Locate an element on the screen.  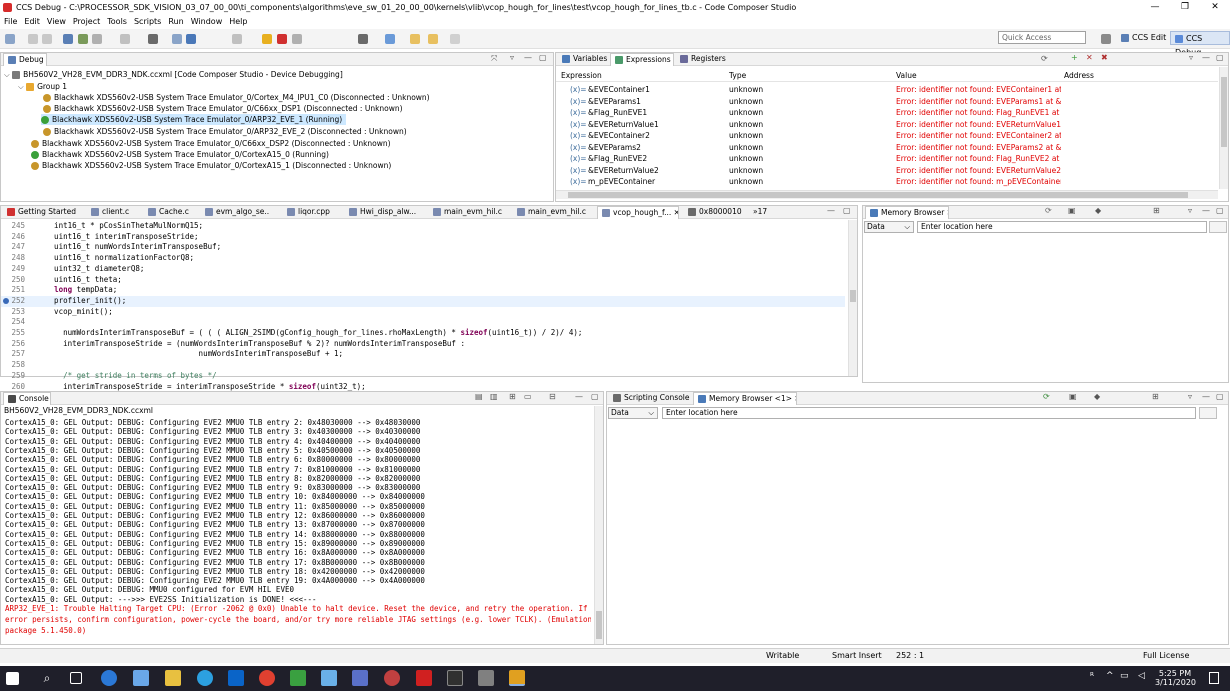
notification-icon is located at coordinates (1214, 678).